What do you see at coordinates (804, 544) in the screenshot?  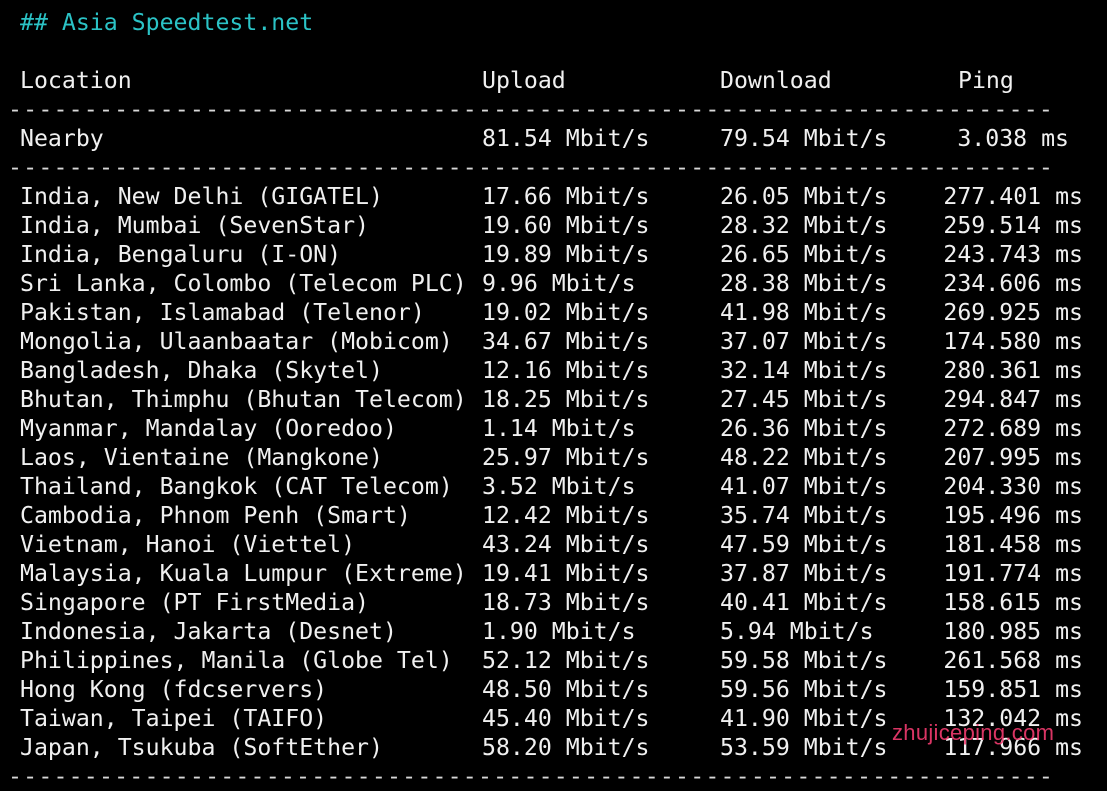 I see `row-download: 47.59 Mbit/s` at bounding box center [804, 544].